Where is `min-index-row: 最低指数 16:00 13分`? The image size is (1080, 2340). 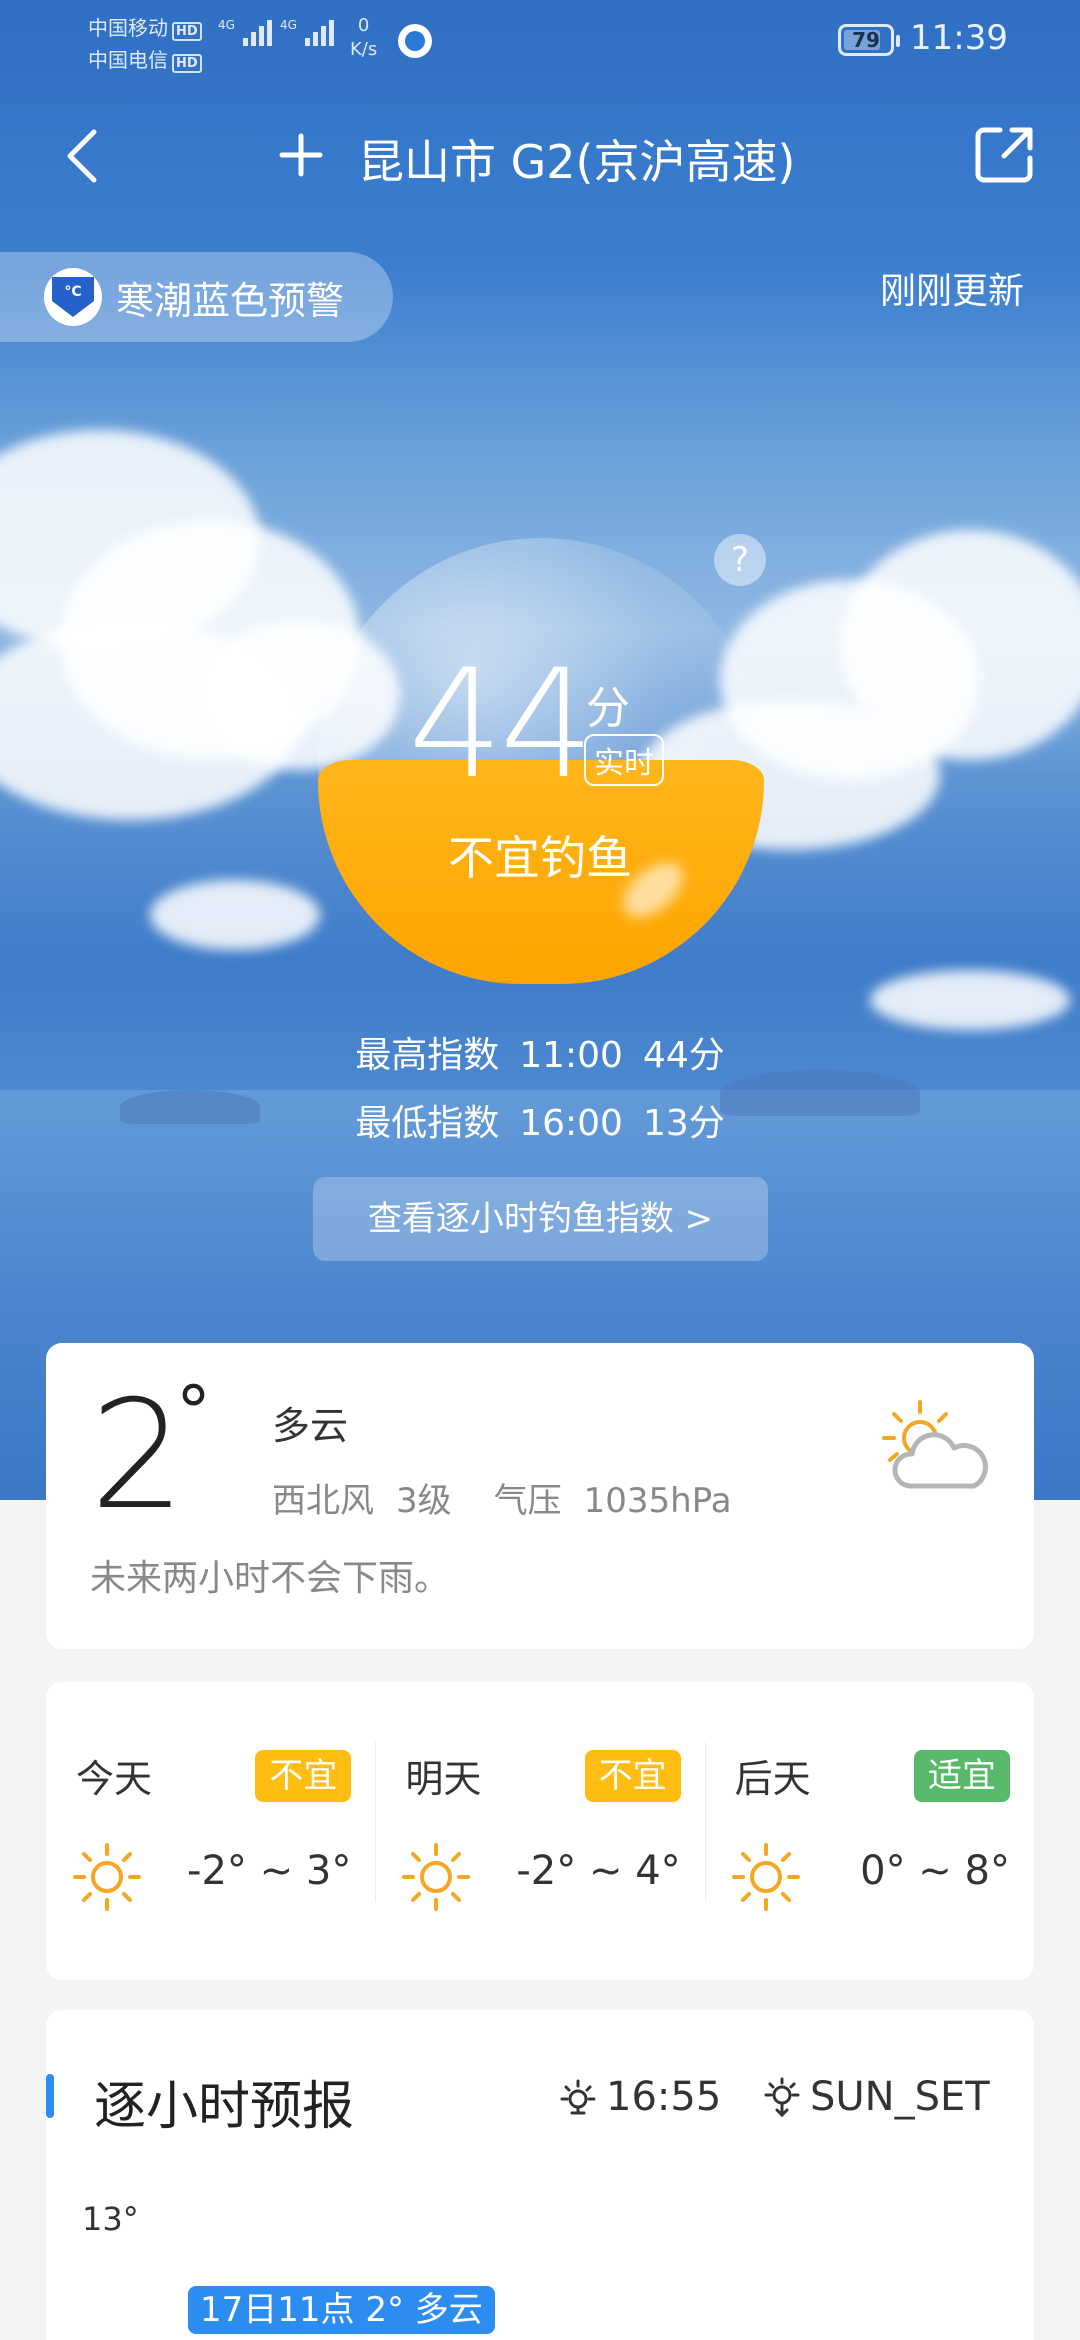 min-index-row: 最低指数 16:00 13分 is located at coordinates (540, 1120).